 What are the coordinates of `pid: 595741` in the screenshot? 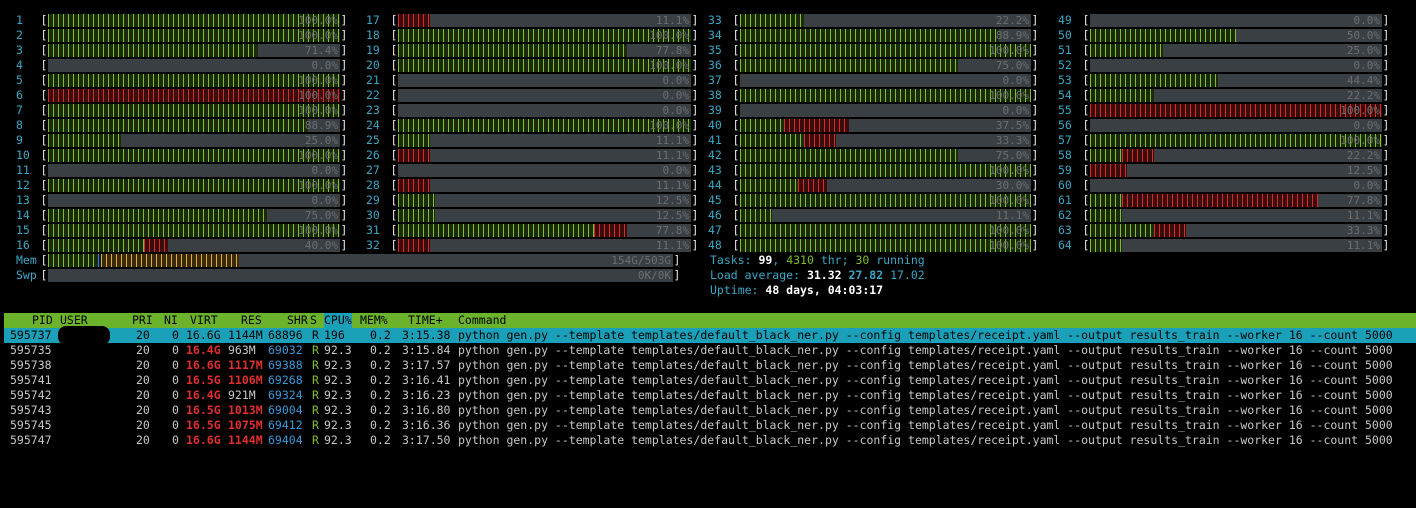 It's located at (31, 380).